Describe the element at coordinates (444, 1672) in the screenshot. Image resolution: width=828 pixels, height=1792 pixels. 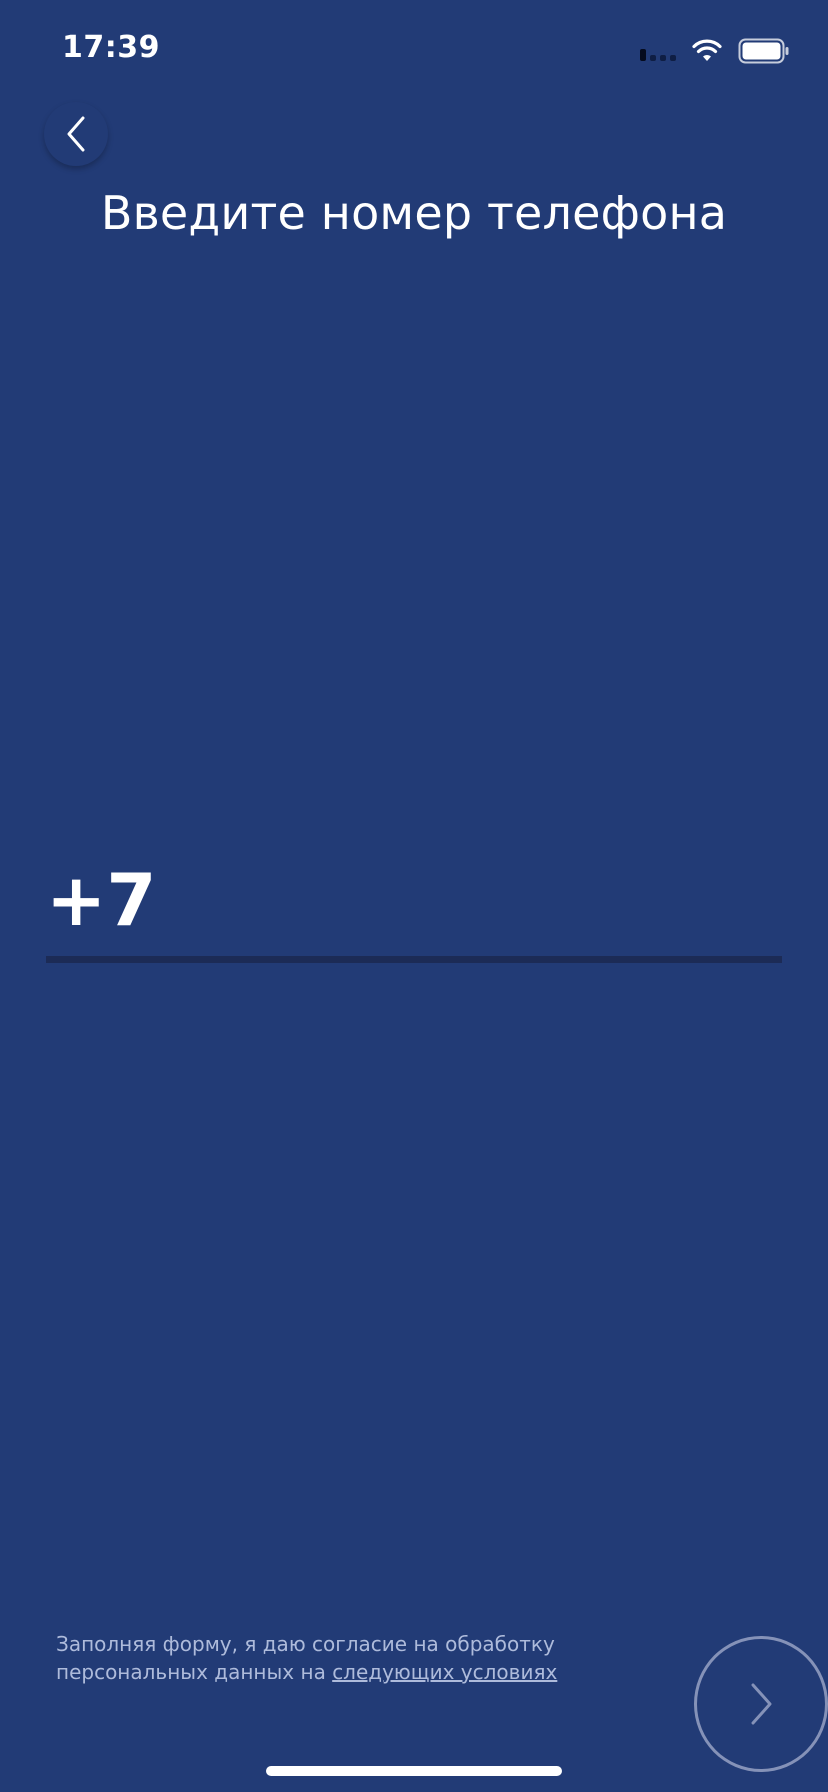
I see `terms-link: следующих условиях` at that location.